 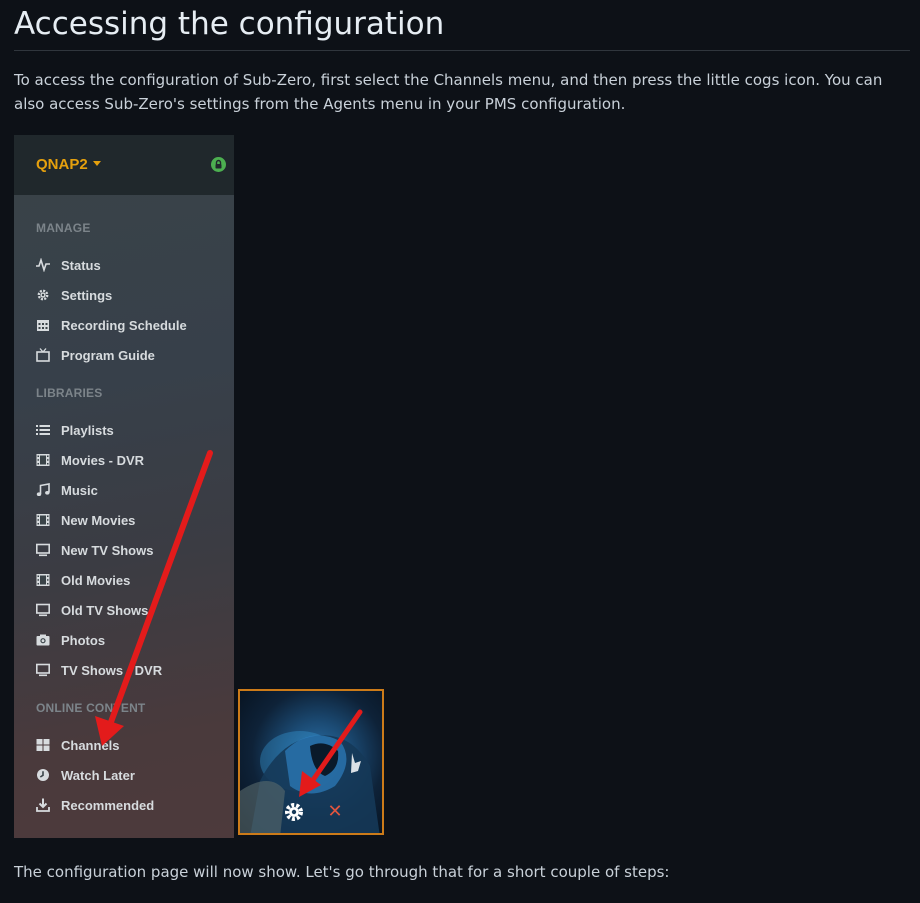 I want to click on sidebar-item-music: Music, so click(x=131, y=490).